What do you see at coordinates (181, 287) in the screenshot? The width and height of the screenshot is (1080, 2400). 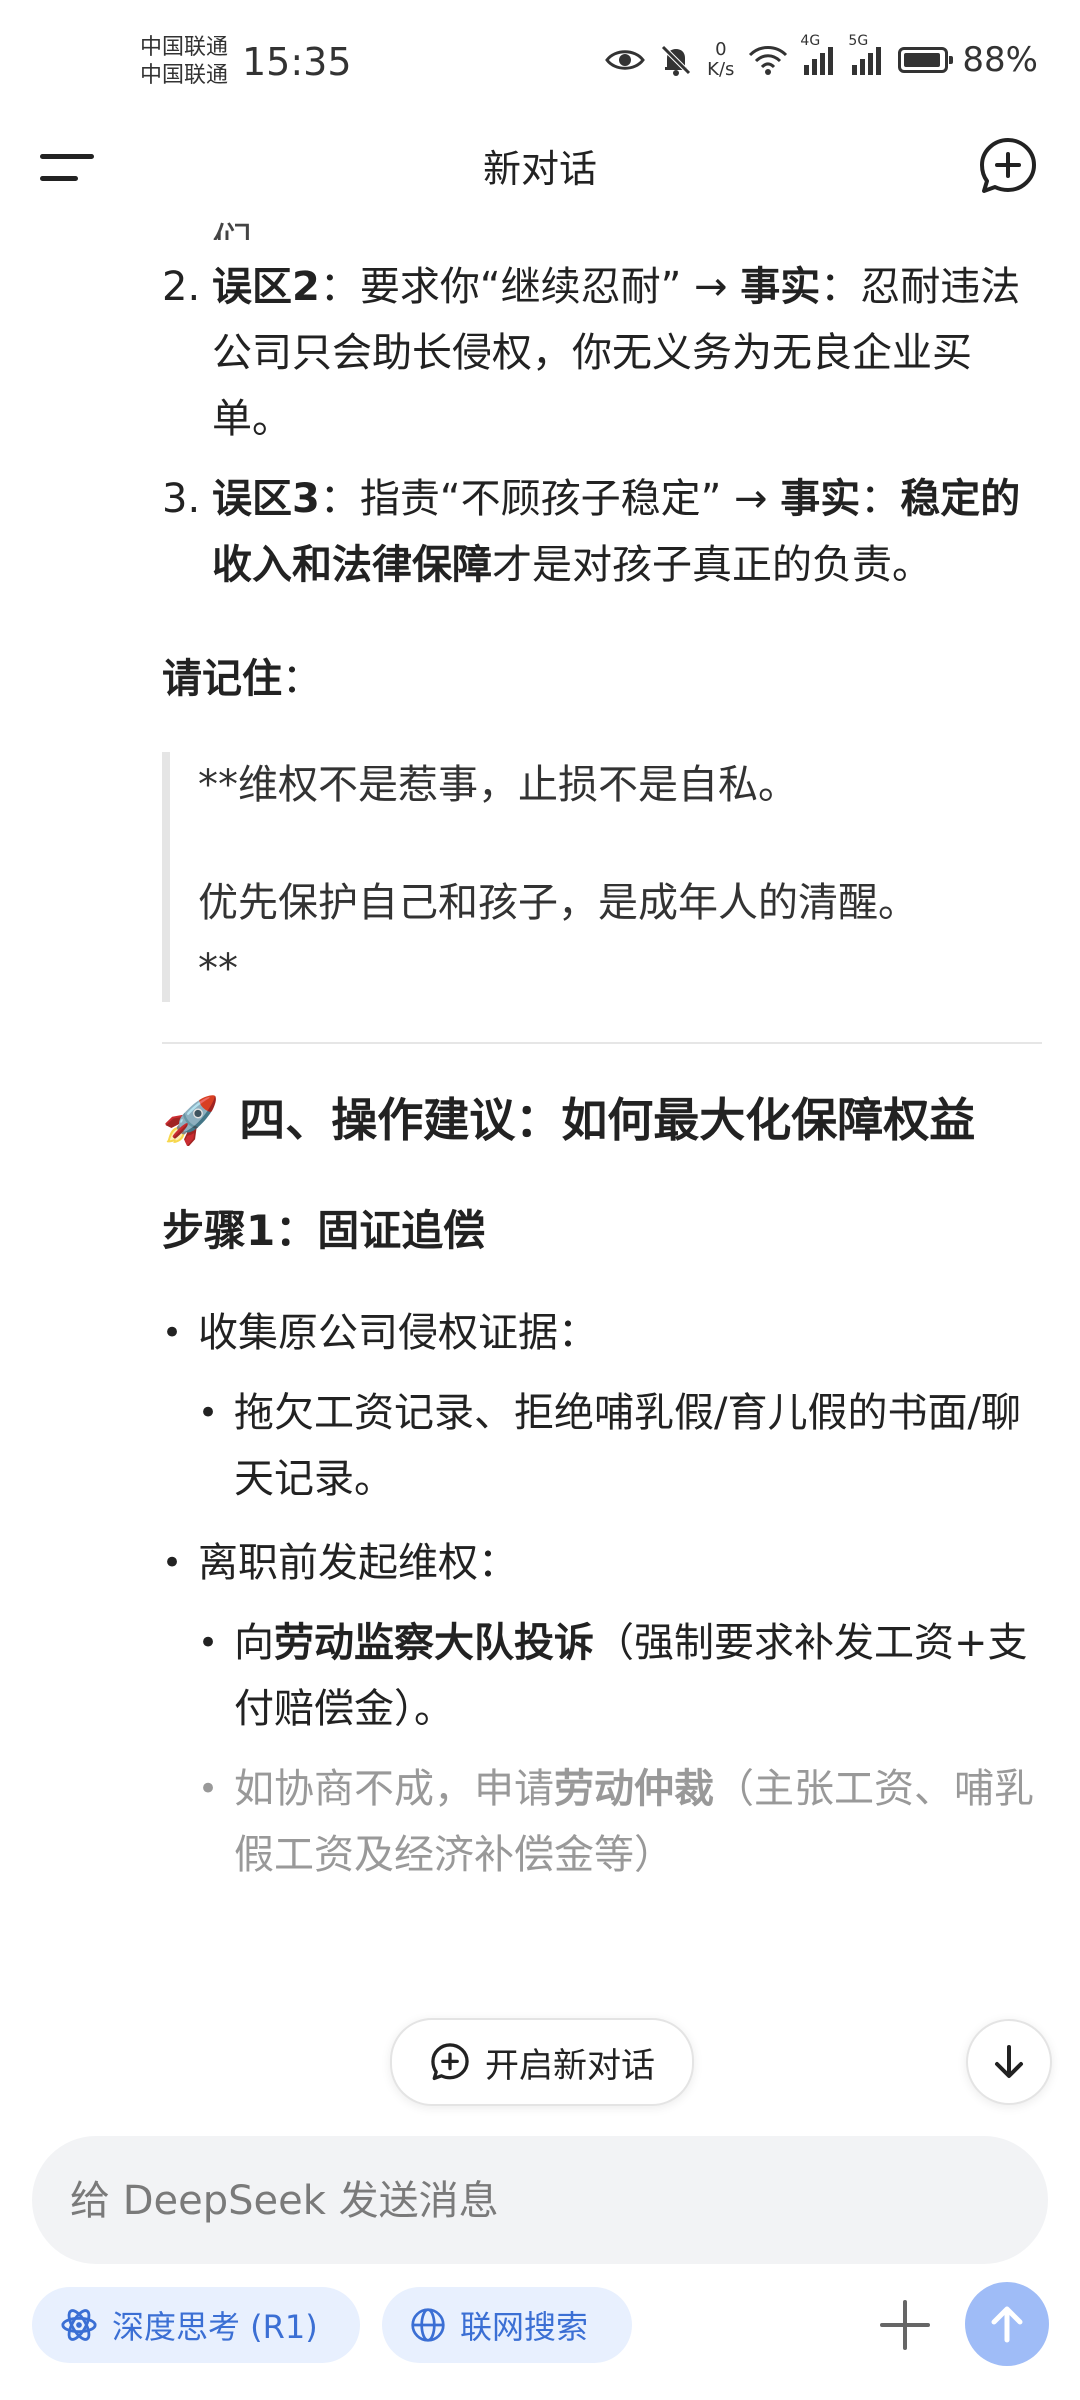 I see `list-number: 2.` at bounding box center [181, 287].